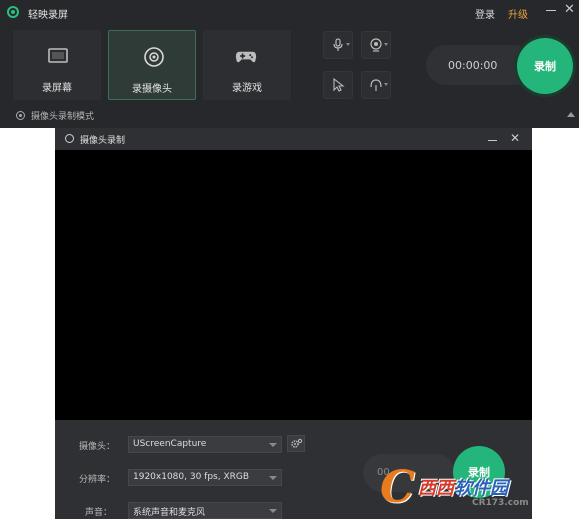 This screenshot has width=579, height=519. What do you see at coordinates (169, 513) in the screenshot?
I see `audio-select-value: 系统声音和麦克风` at bounding box center [169, 513].